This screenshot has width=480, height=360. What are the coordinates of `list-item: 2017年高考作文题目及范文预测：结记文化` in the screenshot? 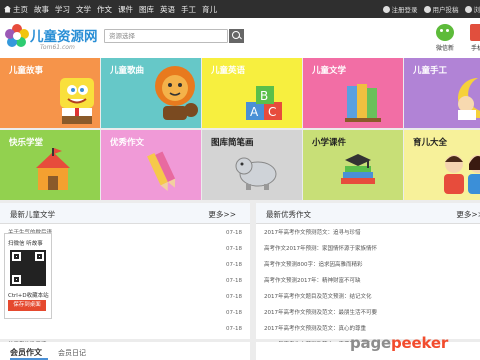 It's located at (368, 297).